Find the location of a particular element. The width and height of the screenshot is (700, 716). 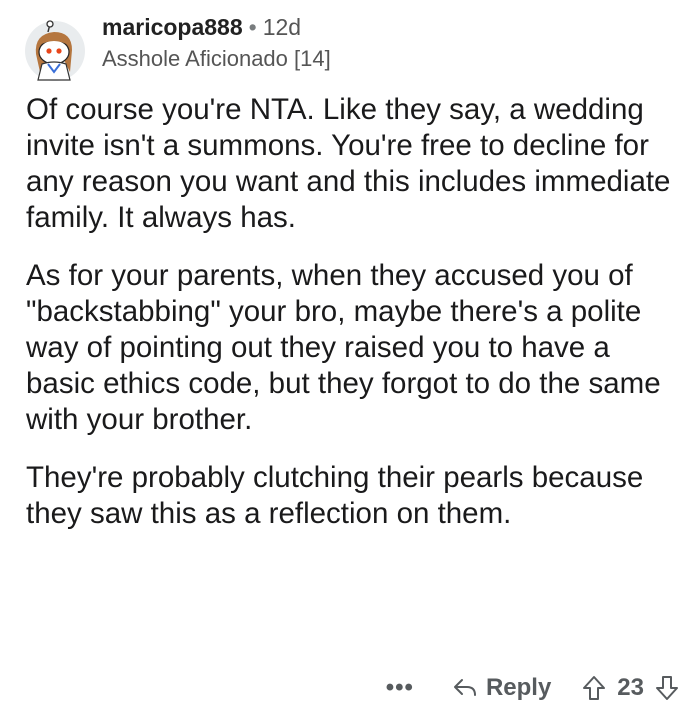

username-link: maricopa888 is located at coordinates (172, 27).